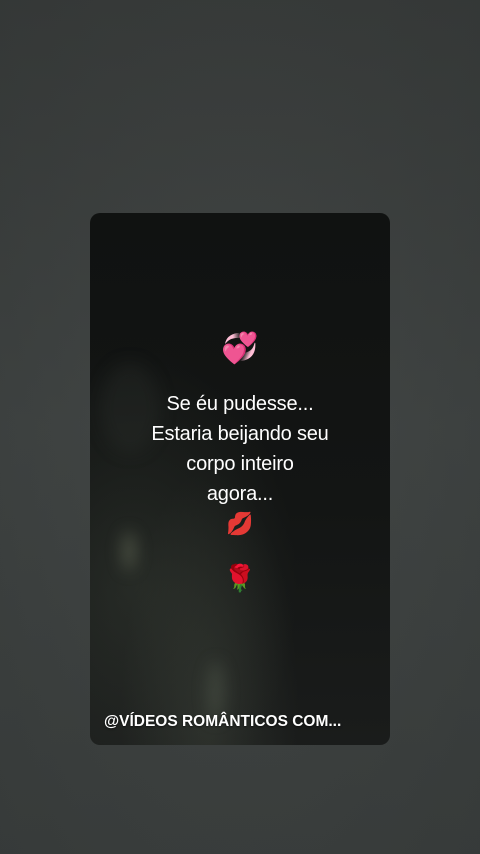  I want to click on rose-icon: 🌹, so click(240, 578).